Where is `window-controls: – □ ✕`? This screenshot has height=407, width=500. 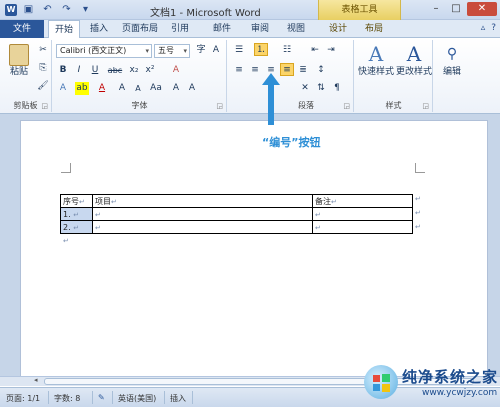
window-controls: – □ ✕ is located at coordinates (462, 9).